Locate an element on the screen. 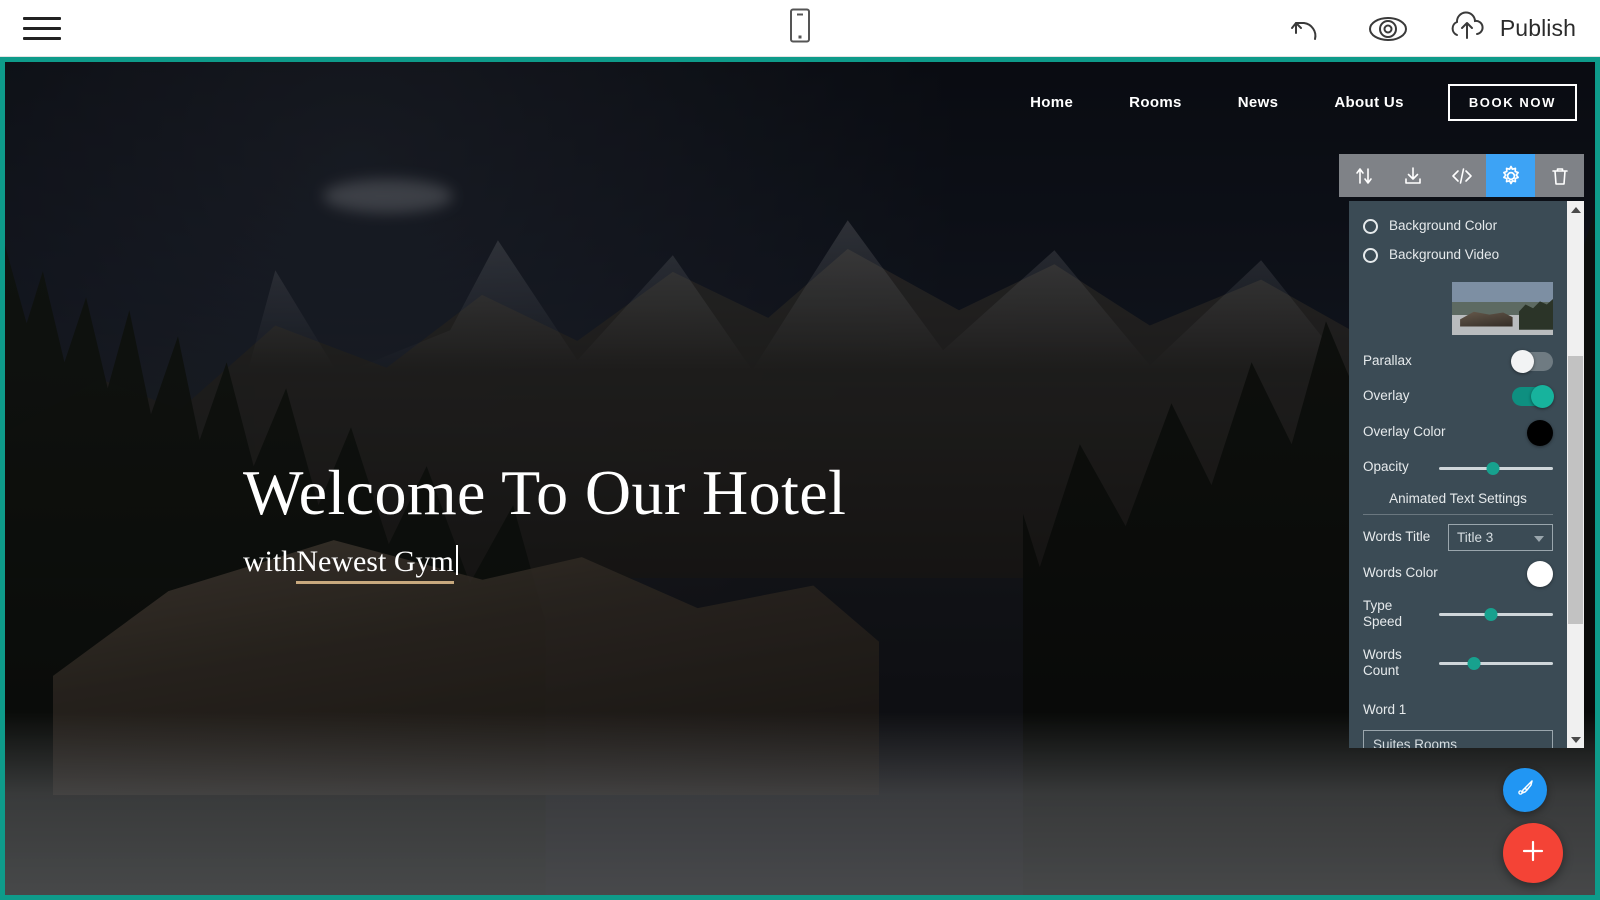 This screenshot has height=900, width=1600. settings-panel-scrollbar is located at coordinates (1575, 474).